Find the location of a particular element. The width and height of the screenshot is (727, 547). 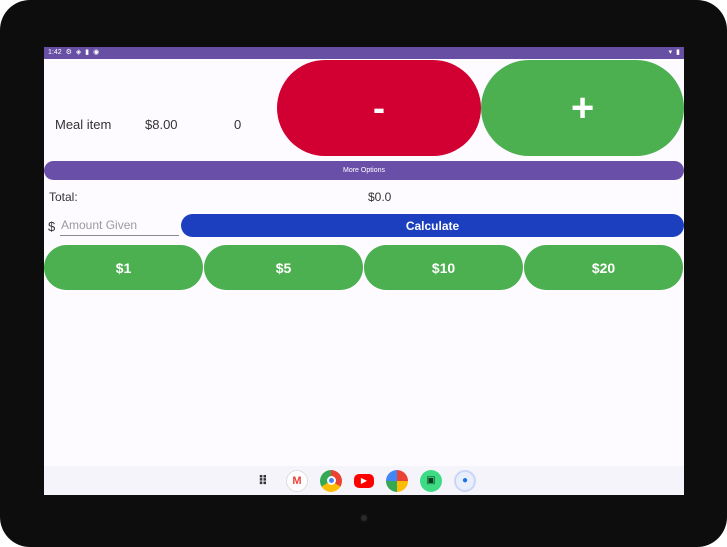

total-label: Total: is located at coordinates (63, 197).